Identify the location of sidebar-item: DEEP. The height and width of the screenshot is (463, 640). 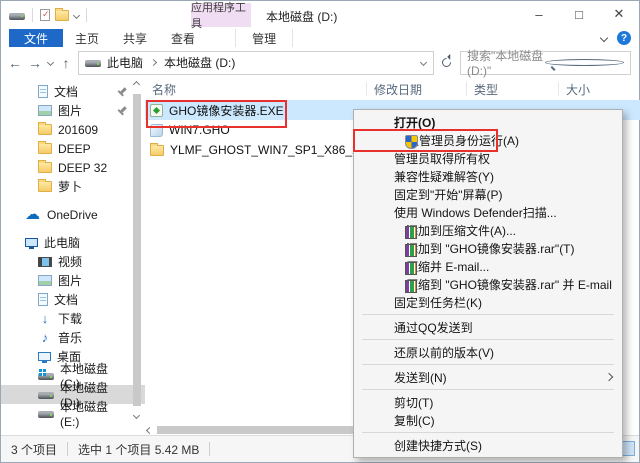
(73, 148).